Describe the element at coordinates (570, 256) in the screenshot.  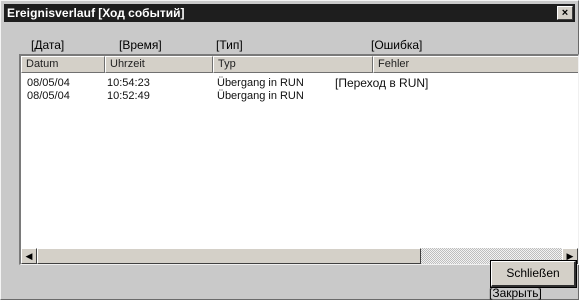
I see `chevron-right-icon: ▶` at that location.